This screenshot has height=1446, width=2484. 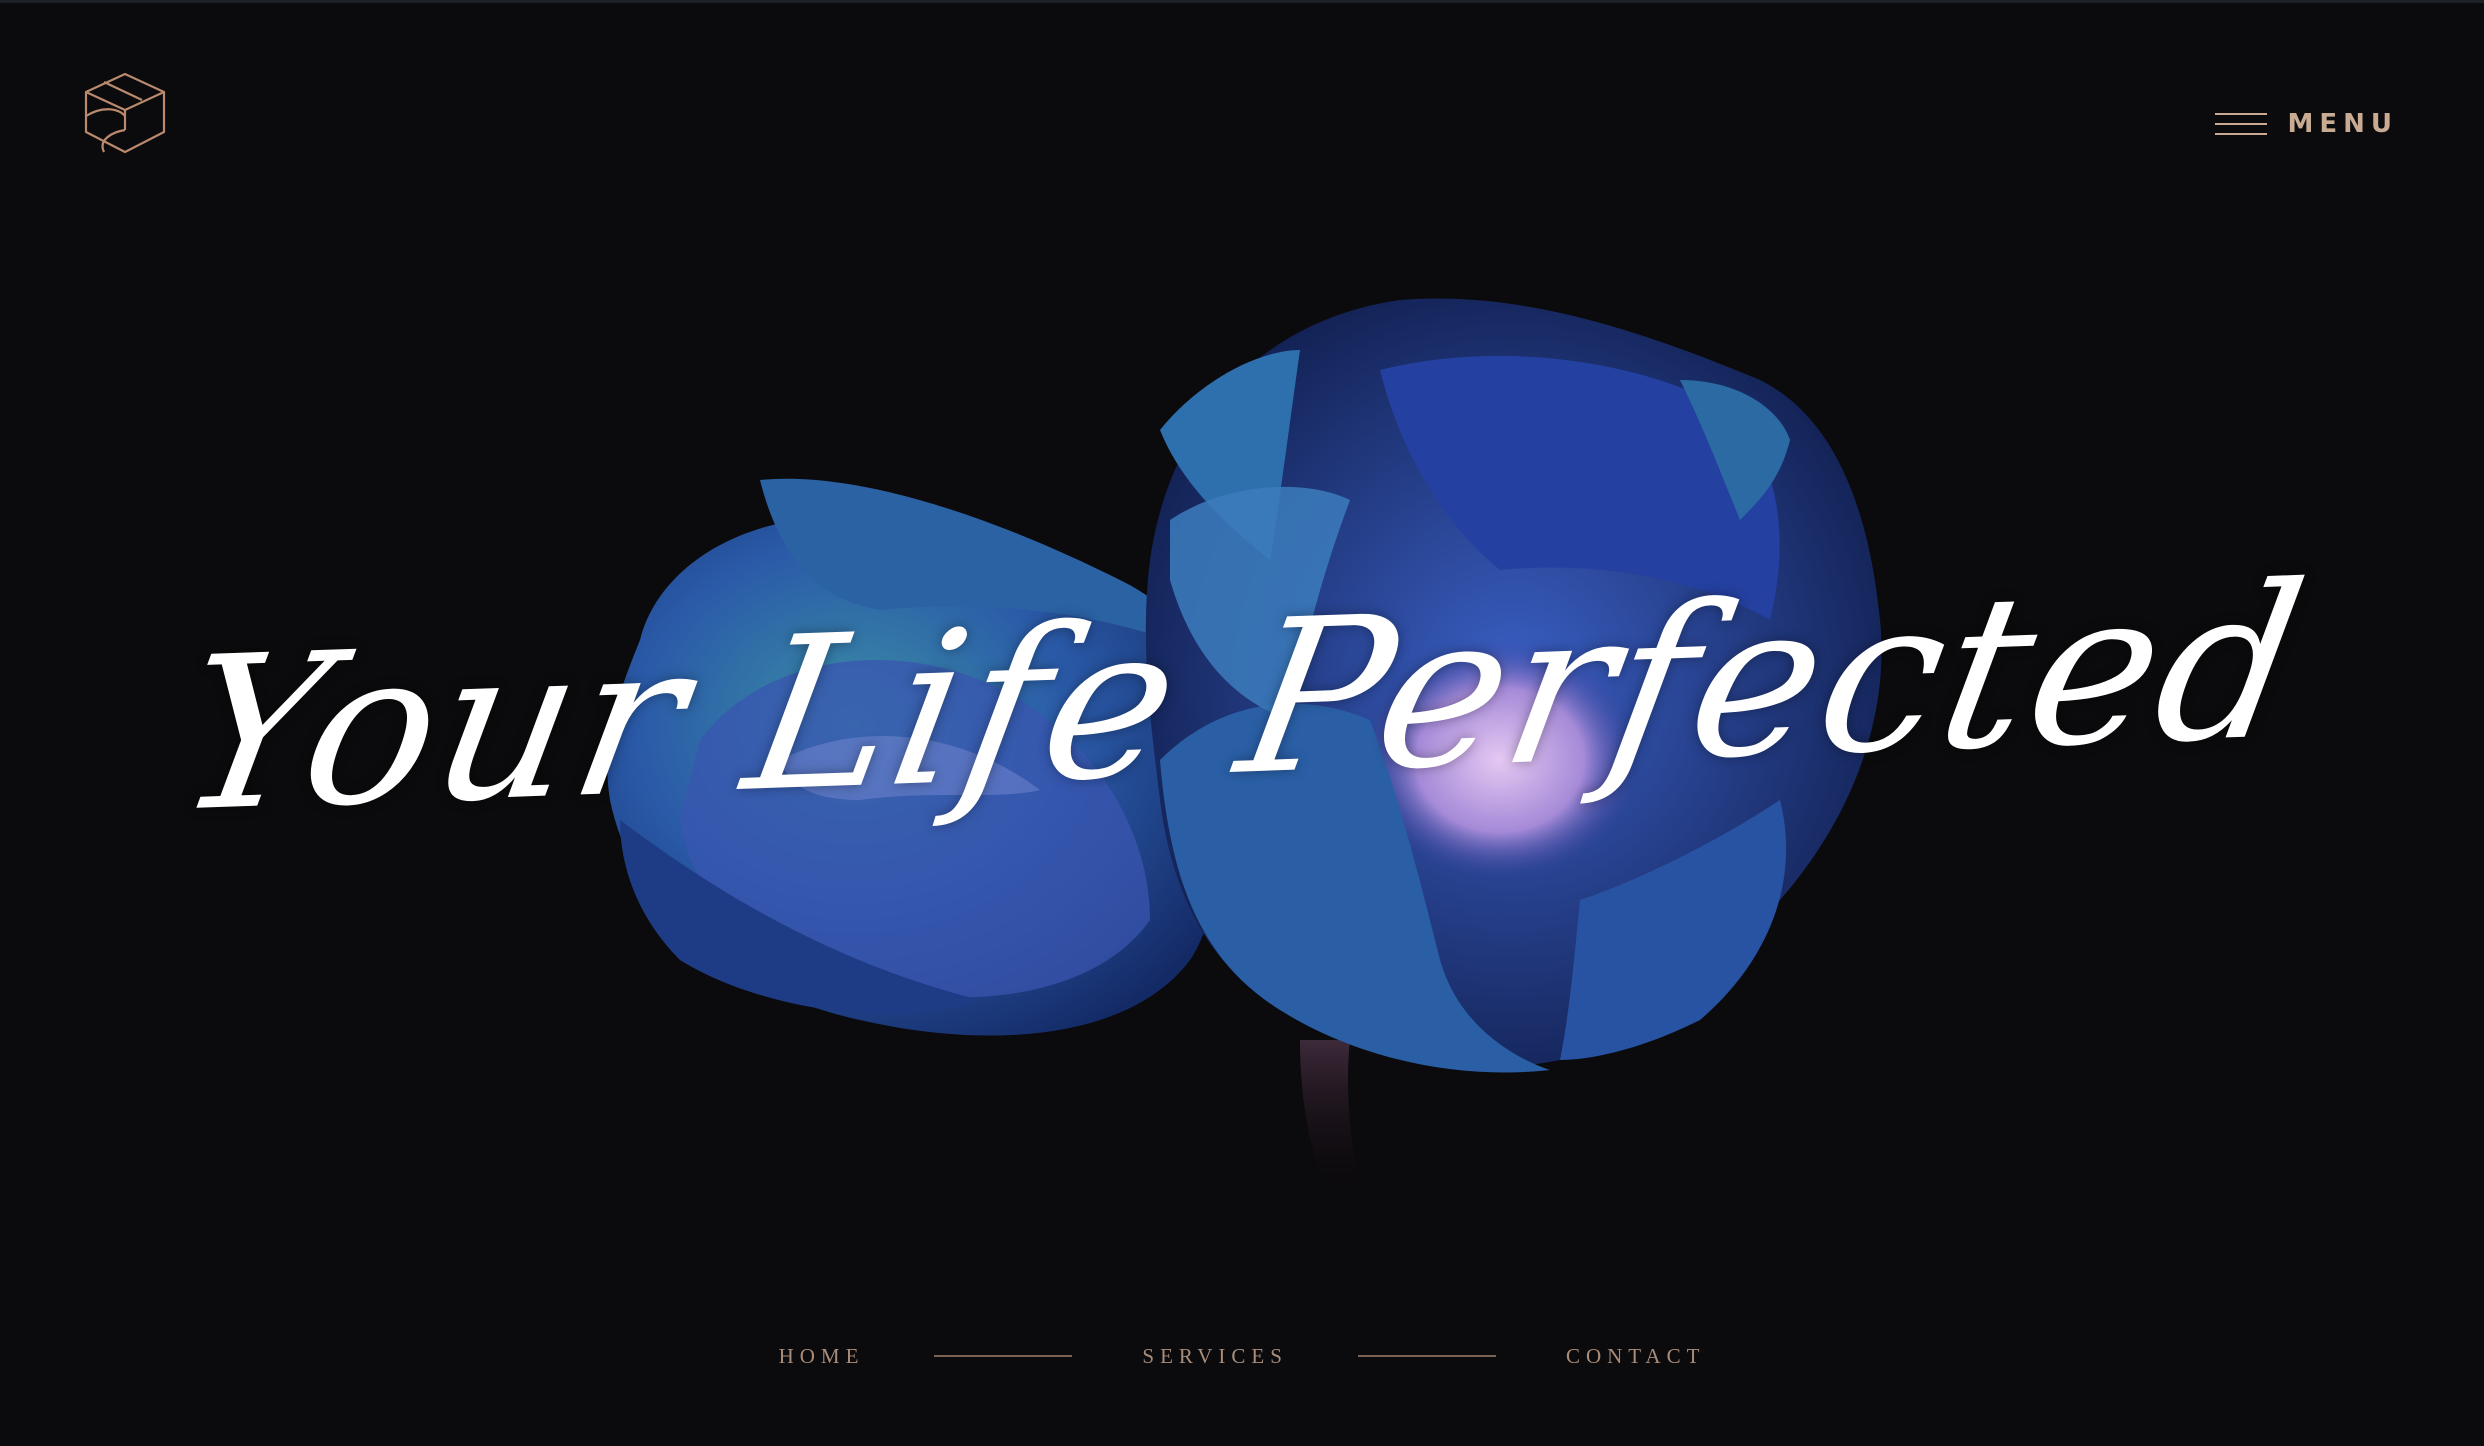 I want to click on nav-link-home: HOME, so click(x=822, y=1356).